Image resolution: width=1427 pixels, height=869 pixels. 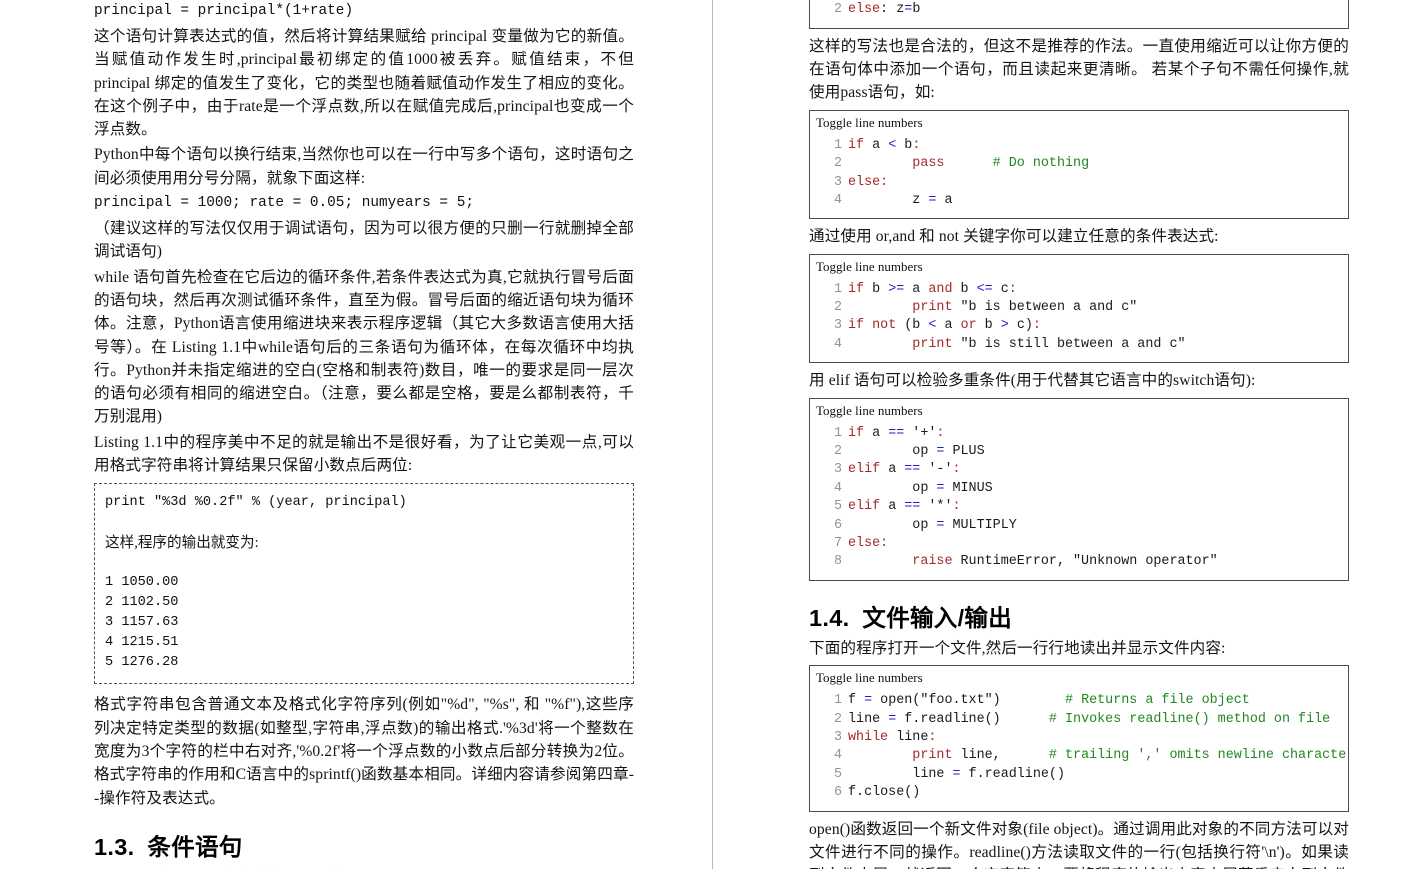 What do you see at coordinates (1020, 326) in the screenshot?
I see `code-token: c)` at bounding box center [1020, 326].